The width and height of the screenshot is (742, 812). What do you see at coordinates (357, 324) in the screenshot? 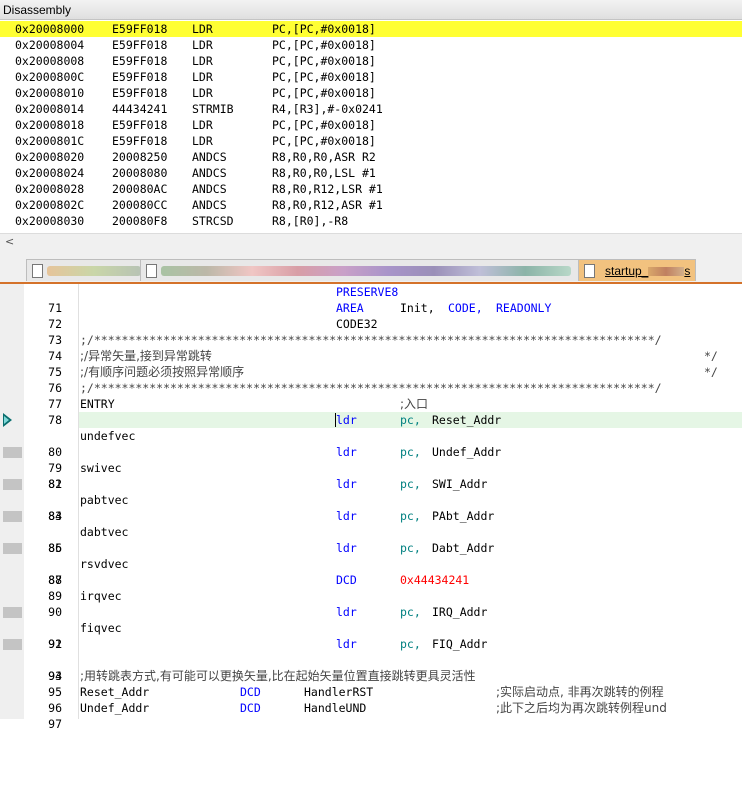
I see `code-text: CODE32` at bounding box center [357, 324].